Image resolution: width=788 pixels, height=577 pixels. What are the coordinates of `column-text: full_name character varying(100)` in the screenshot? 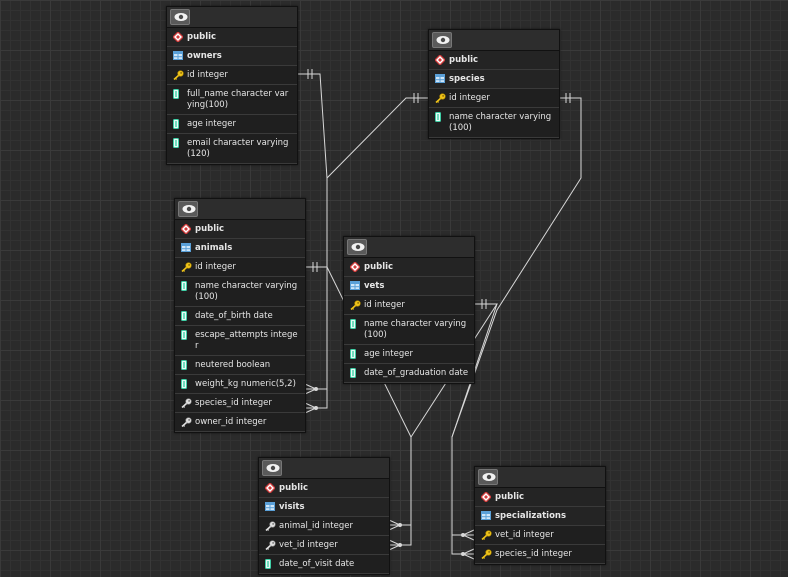 It's located at (238, 99).